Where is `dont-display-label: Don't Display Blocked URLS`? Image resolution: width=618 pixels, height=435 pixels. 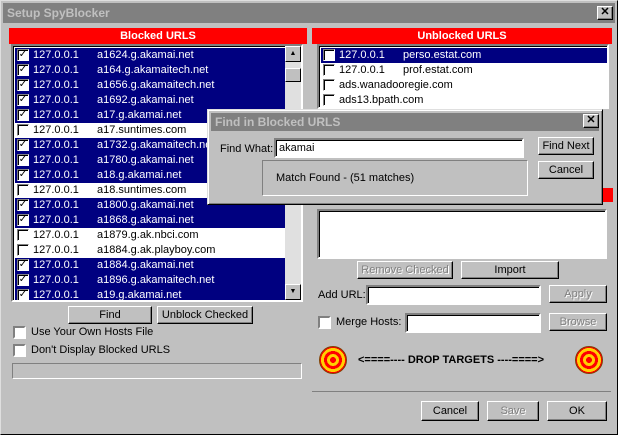
dont-display-label: Don't Display Blocked URLS is located at coordinates (101, 350).